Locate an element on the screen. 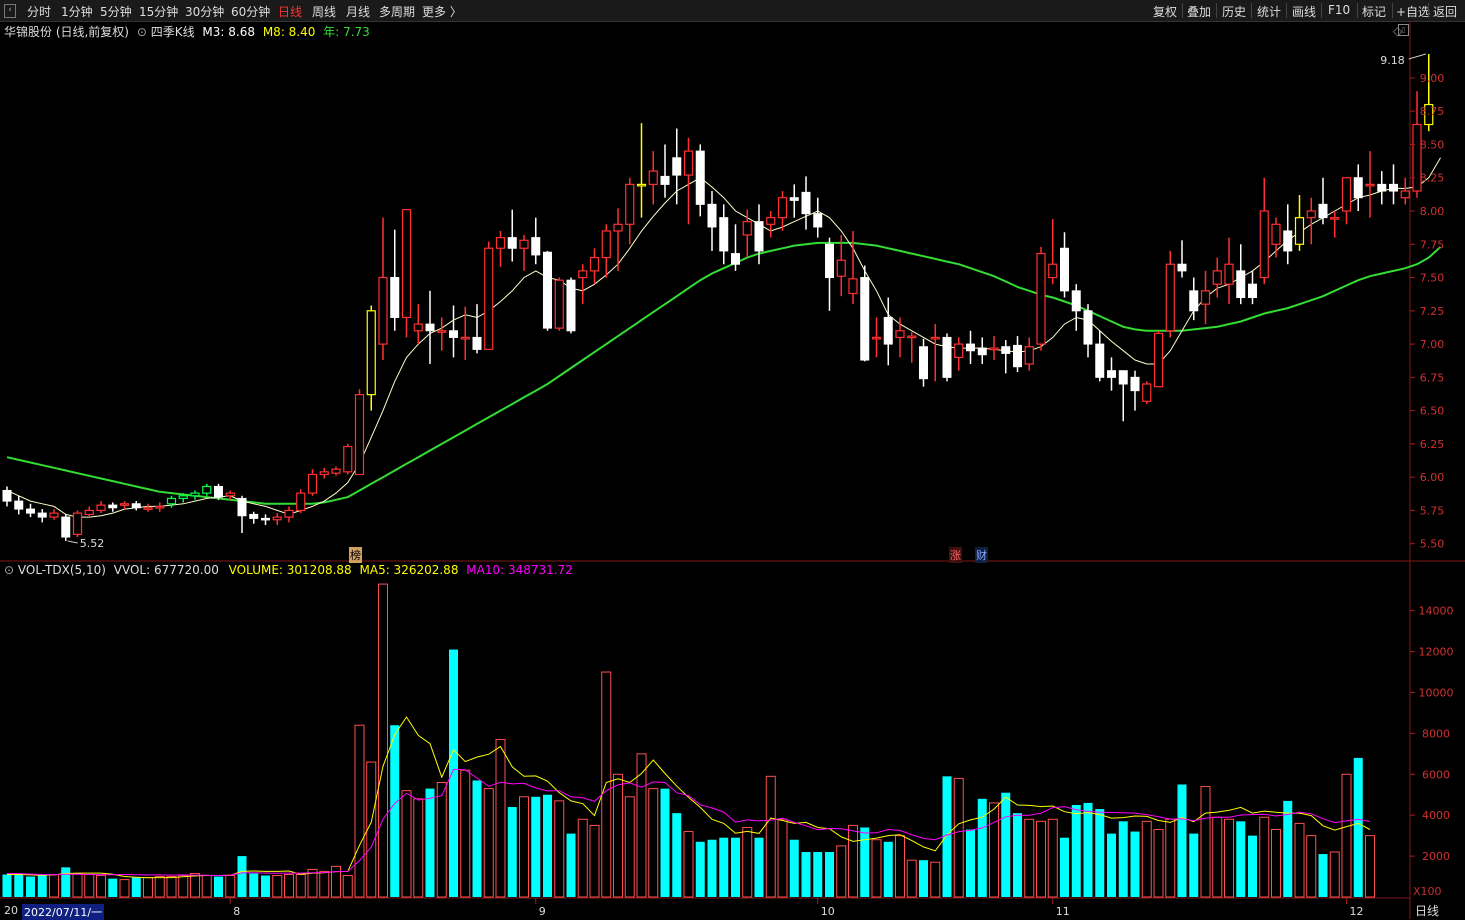  period-weekly: 周线 is located at coordinates (324, 11).